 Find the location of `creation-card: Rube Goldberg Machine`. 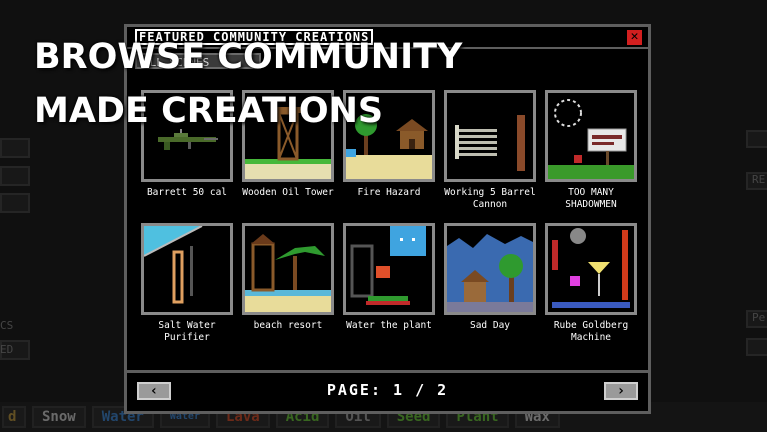

creation-card: Rube Goldberg Machine is located at coordinates (591, 285).